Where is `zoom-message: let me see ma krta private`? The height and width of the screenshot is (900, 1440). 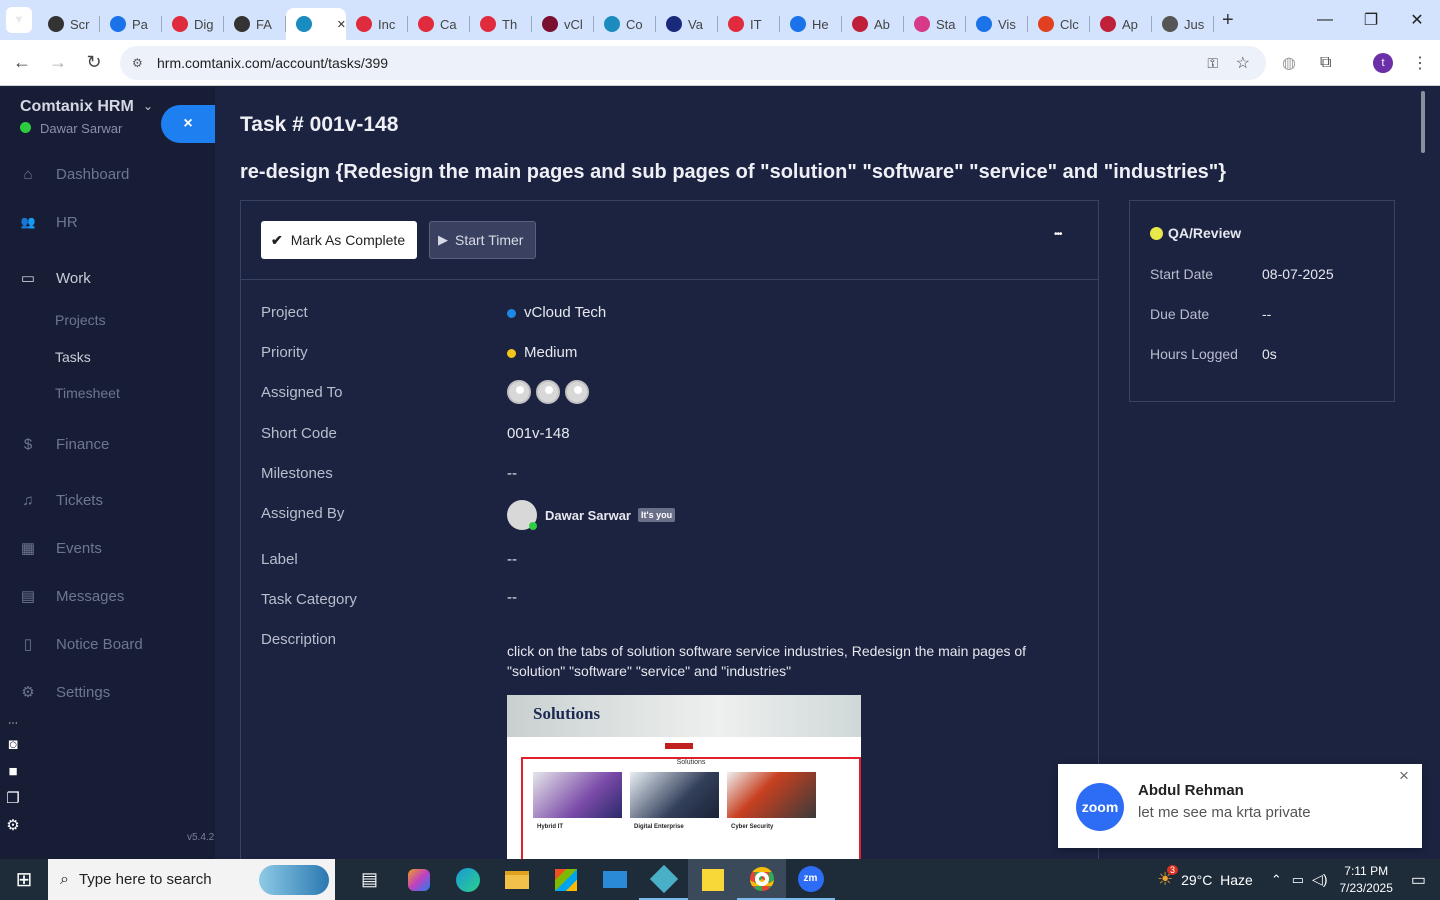
zoom-message: let me see ma krta private is located at coordinates (1224, 812).